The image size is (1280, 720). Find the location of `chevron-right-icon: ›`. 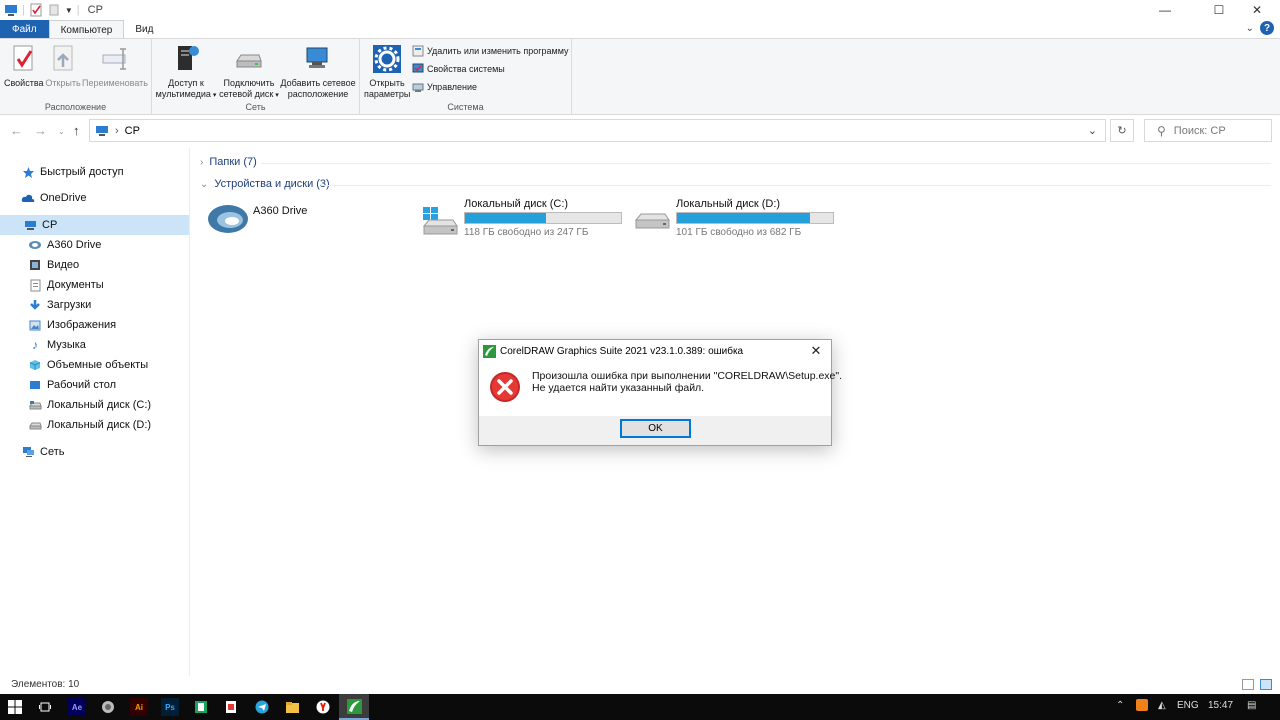

chevron-right-icon: › is located at coordinates (202, 162).